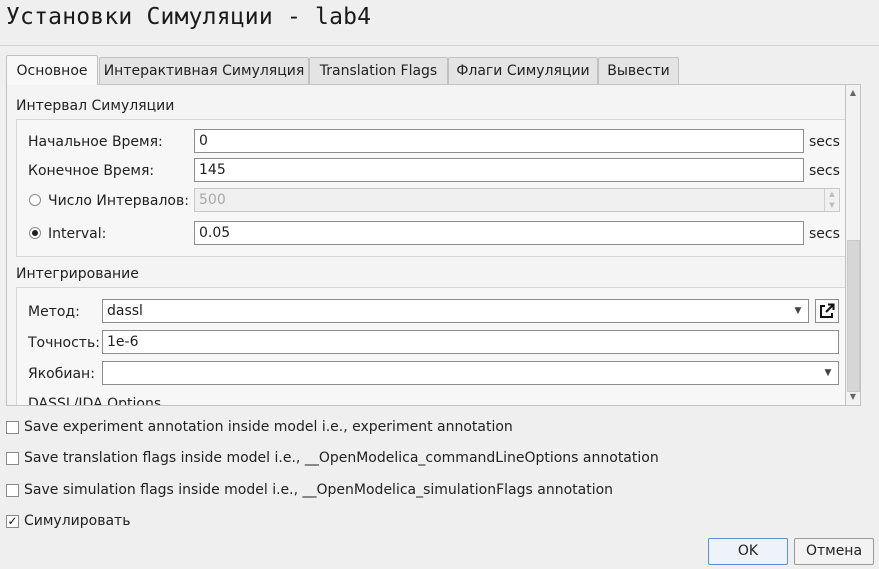  I want to click on method-help-button, so click(827, 311).